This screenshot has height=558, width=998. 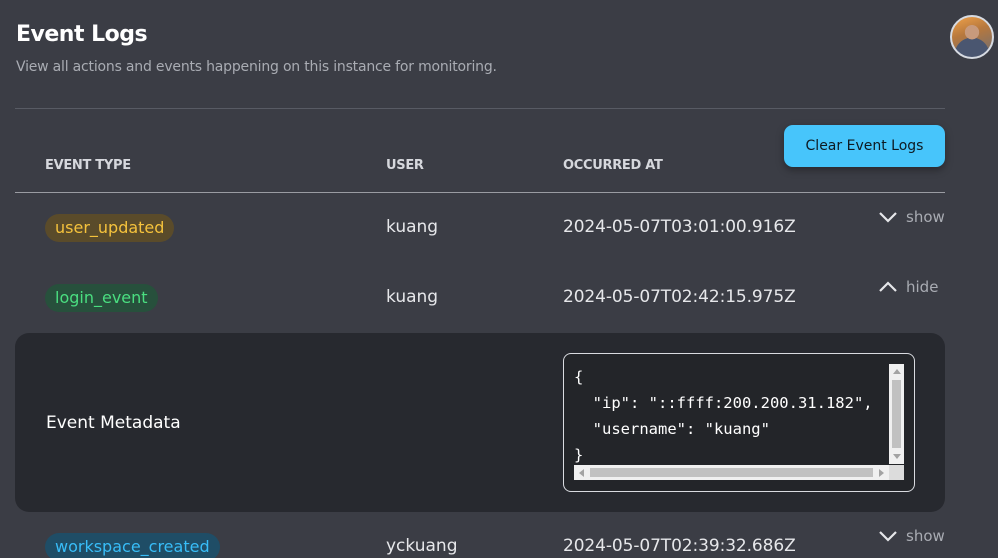 What do you see at coordinates (581, 473) in the screenshot?
I see `scroll-left-icon` at bounding box center [581, 473].